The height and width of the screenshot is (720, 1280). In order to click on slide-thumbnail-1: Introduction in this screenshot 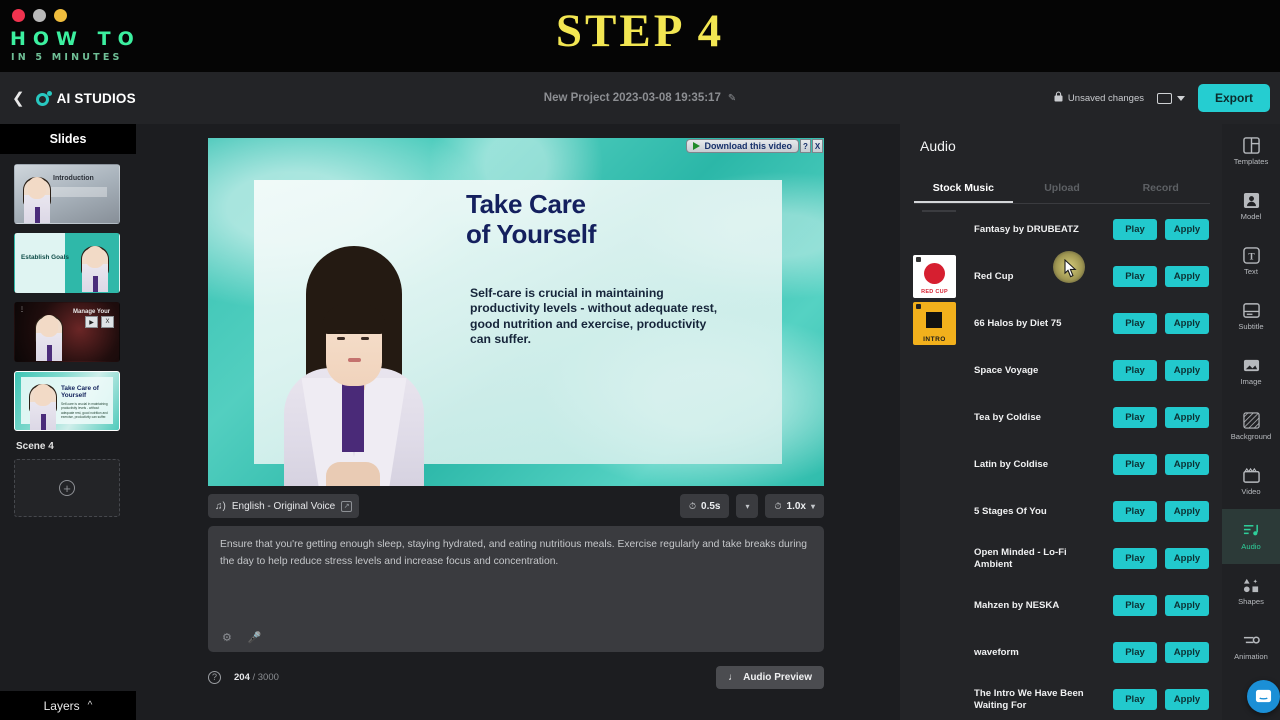, I will do `click(67, 194)`.